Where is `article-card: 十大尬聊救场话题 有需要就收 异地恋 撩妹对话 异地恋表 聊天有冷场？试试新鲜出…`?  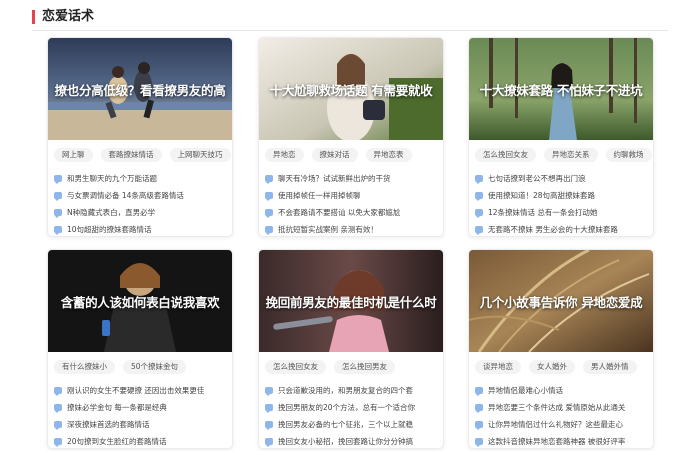 article-card: 十大尬聊救场话题 有需要就收 异地恋 撩妹对话 异地恋表 聊天有冷场？试试新鲜出… is located at coordinates (351, 137).